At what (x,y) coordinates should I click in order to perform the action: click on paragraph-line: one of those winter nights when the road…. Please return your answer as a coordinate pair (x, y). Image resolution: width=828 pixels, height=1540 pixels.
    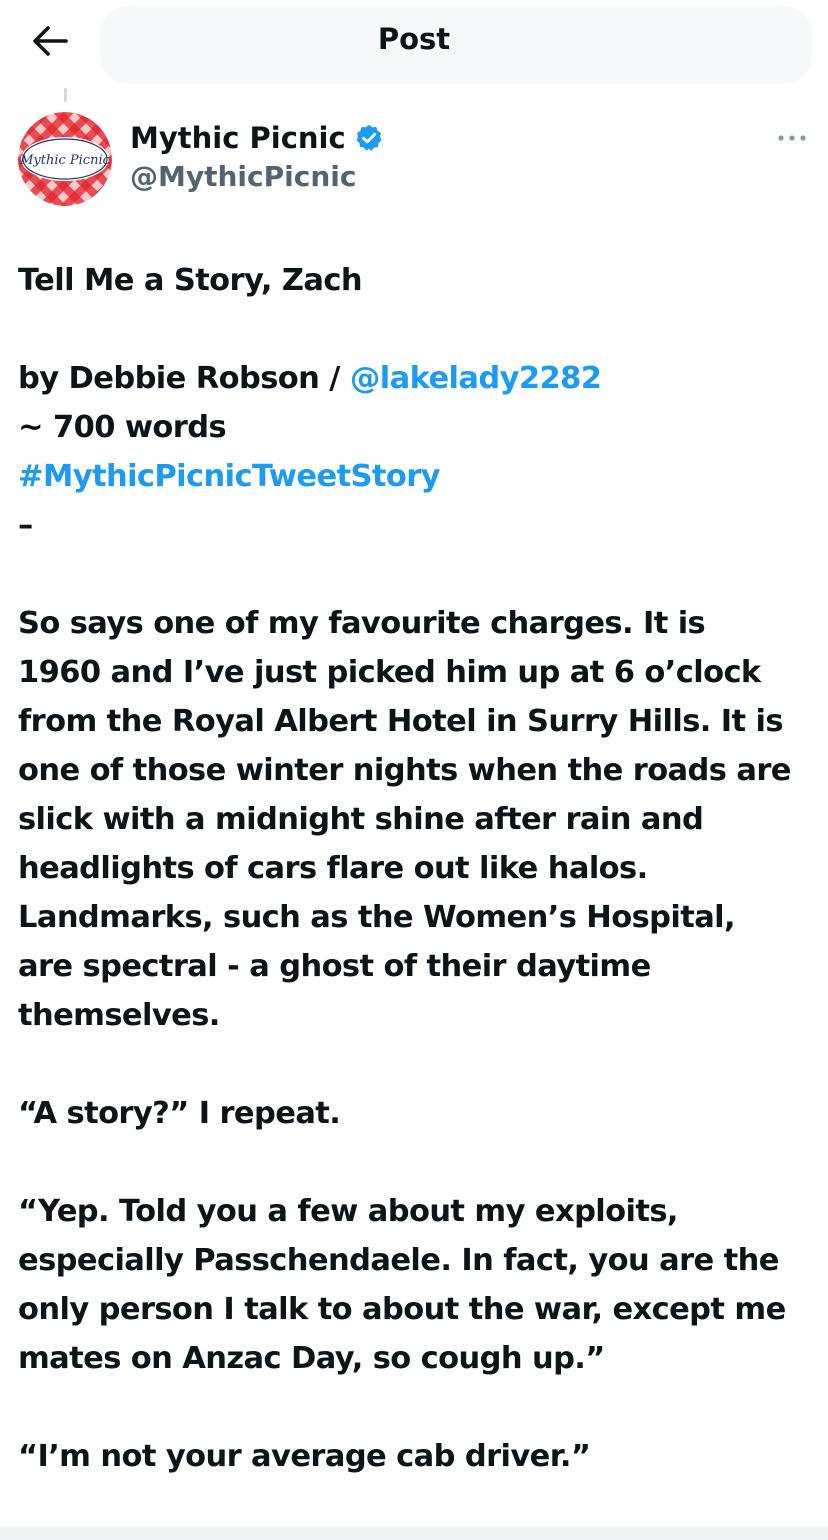
    Looking at the image, I should click on (404, 770).